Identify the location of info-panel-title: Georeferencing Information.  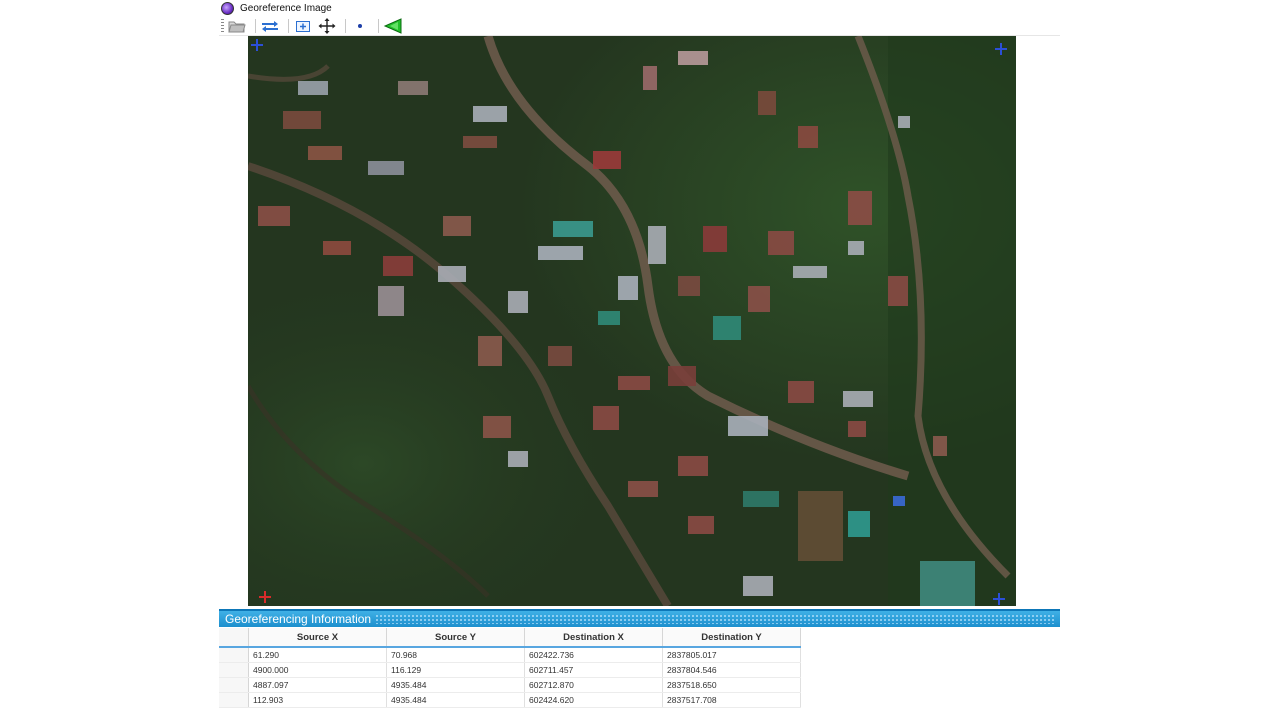
(298, 619).